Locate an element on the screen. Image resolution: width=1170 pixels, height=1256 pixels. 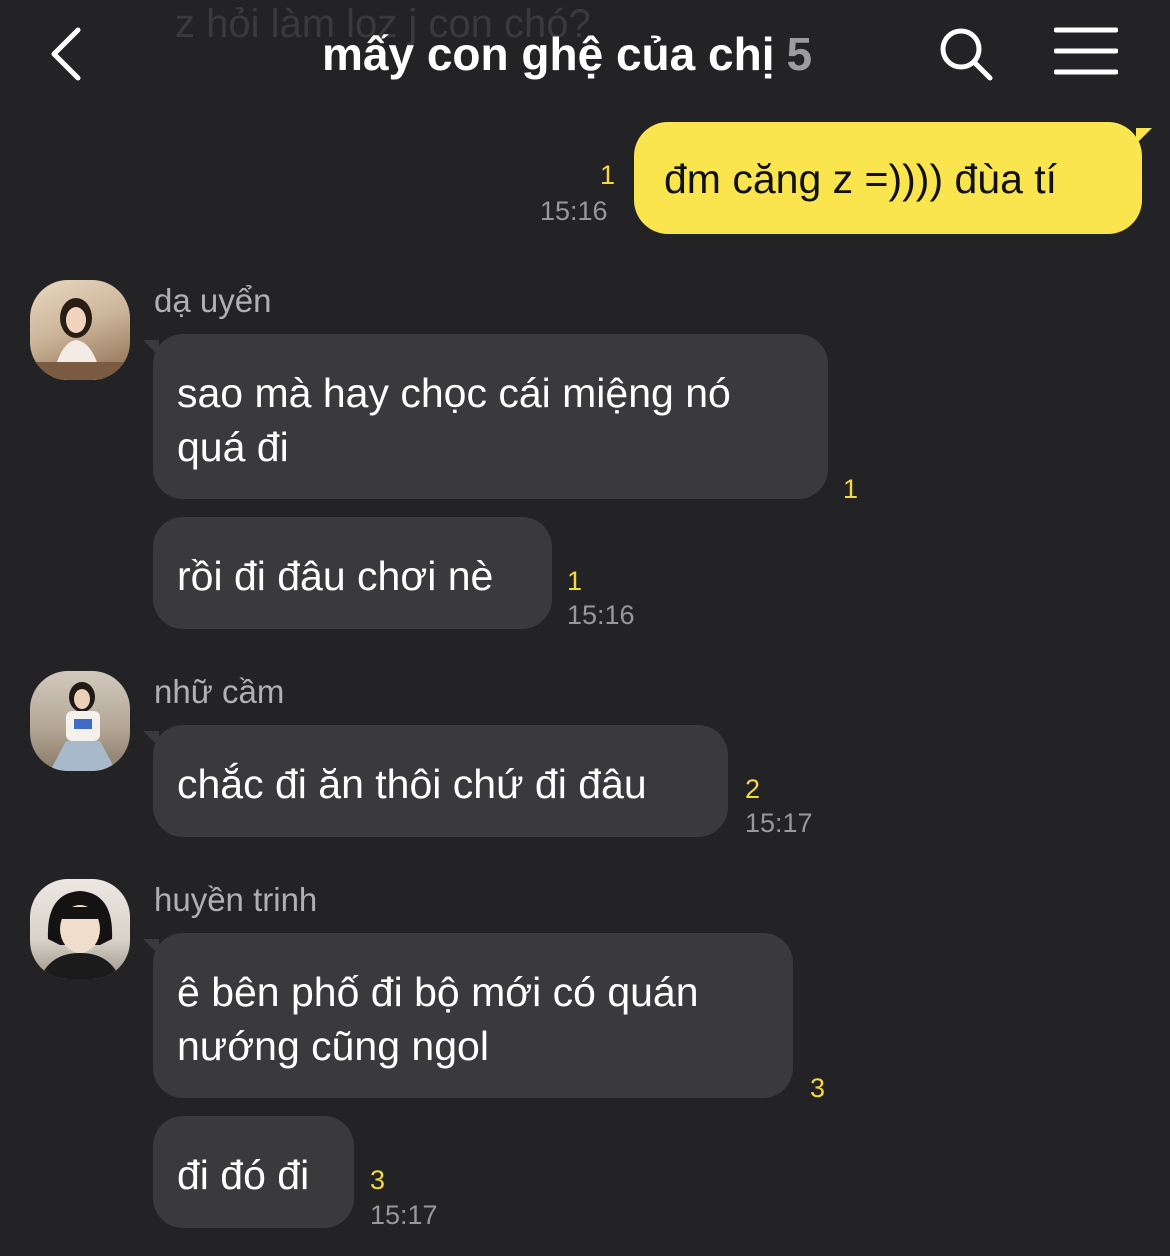
chevron-left-icon is located at coordinates (66, 54).